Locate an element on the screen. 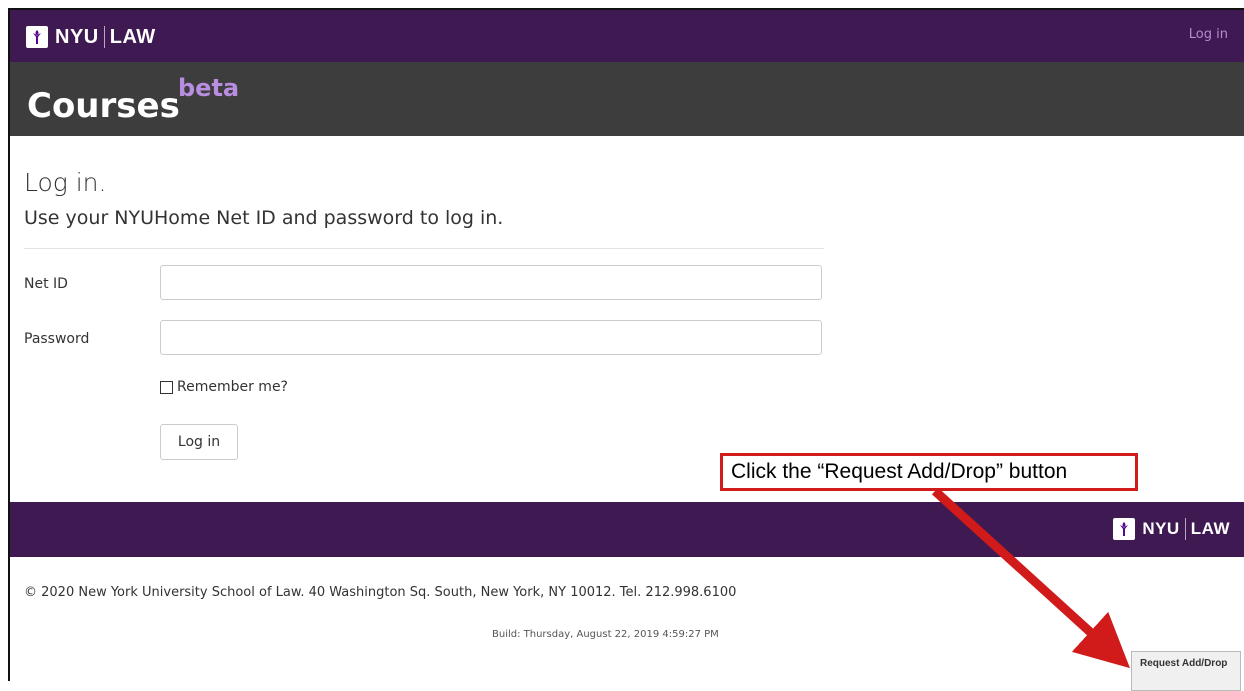 The width and height of the screenshot is (1244, 691). annotation-arrow-icon is located at coordinates (1030, 578).